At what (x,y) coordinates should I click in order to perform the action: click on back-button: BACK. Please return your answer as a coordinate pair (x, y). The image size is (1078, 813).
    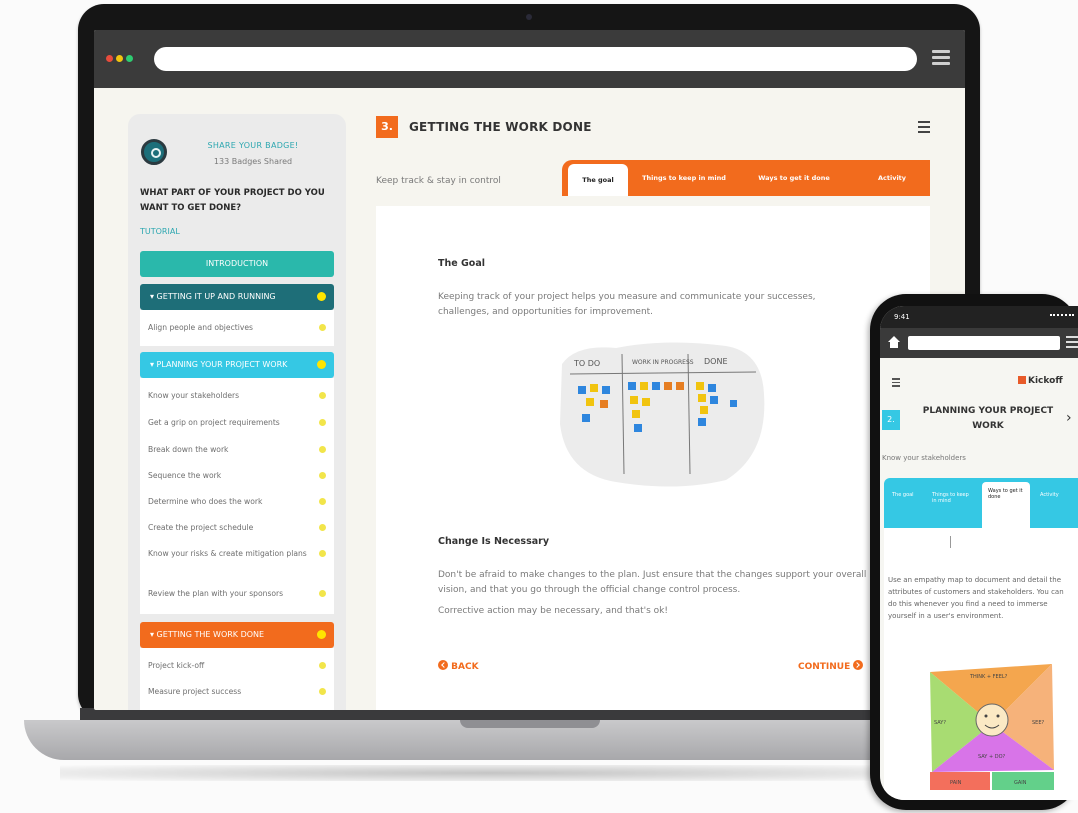
    Looking at the image, I should click on (458, 666).